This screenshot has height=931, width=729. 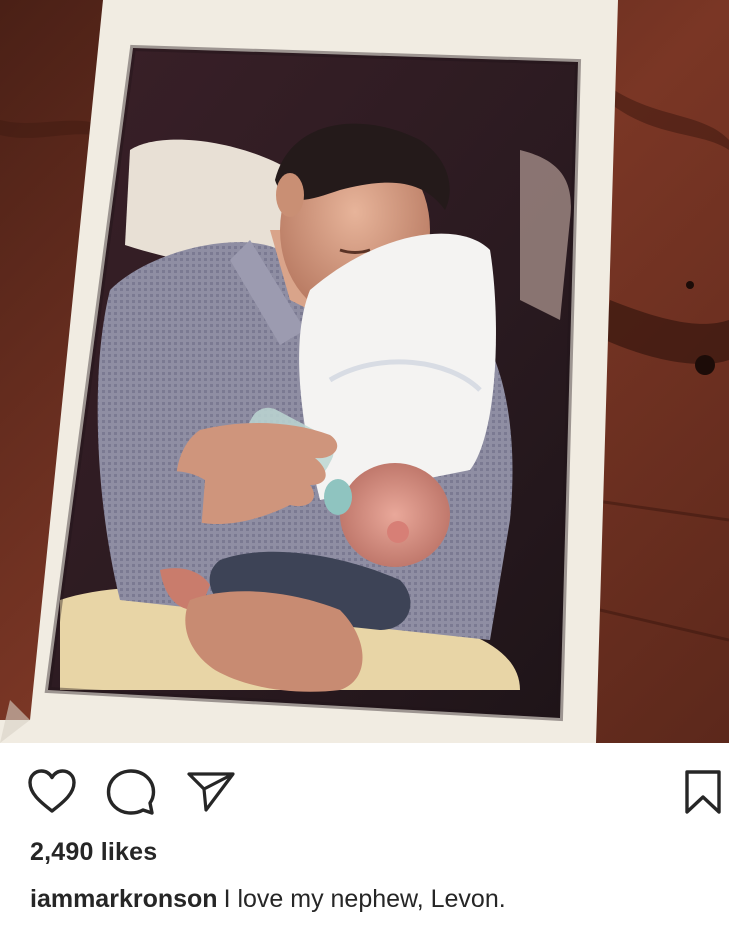 I want to click on caption-username: iammarkronson, so click(x=124, y=899).